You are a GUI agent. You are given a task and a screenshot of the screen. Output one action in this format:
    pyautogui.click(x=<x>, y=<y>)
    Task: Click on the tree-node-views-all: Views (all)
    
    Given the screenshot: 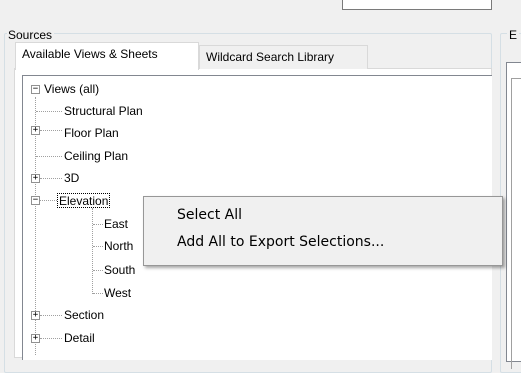 What is the action you would take?
    pyautogui.click(x=71, y=89)
    